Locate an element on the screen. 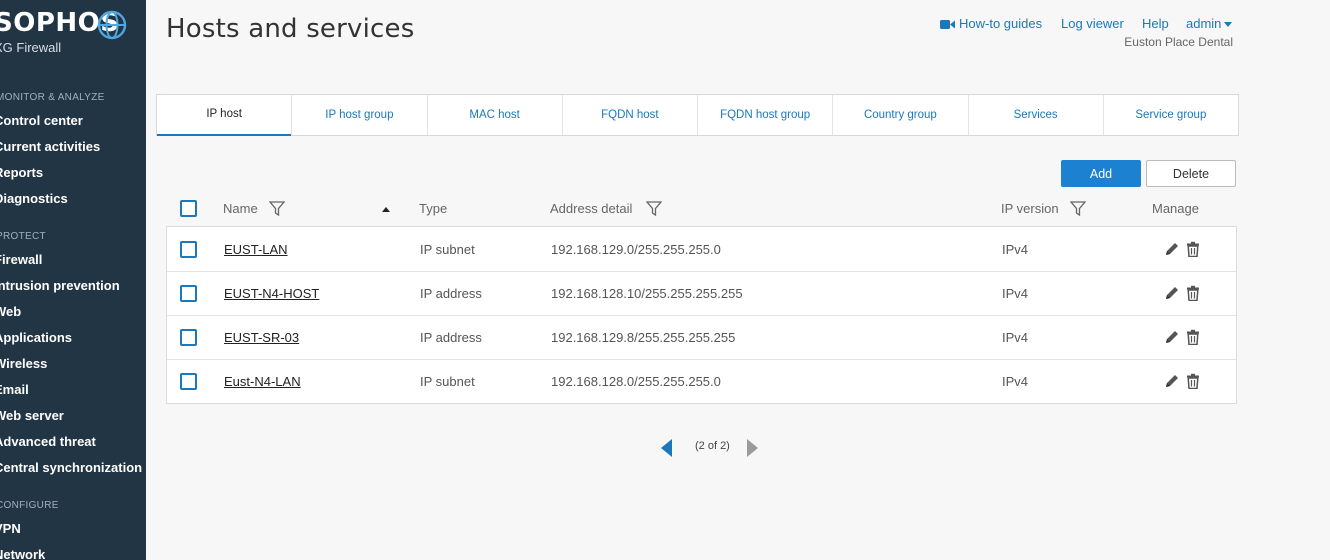 The image size is (1330, 560). tab-service-group: Service group is located at coordinates (1171, 115).